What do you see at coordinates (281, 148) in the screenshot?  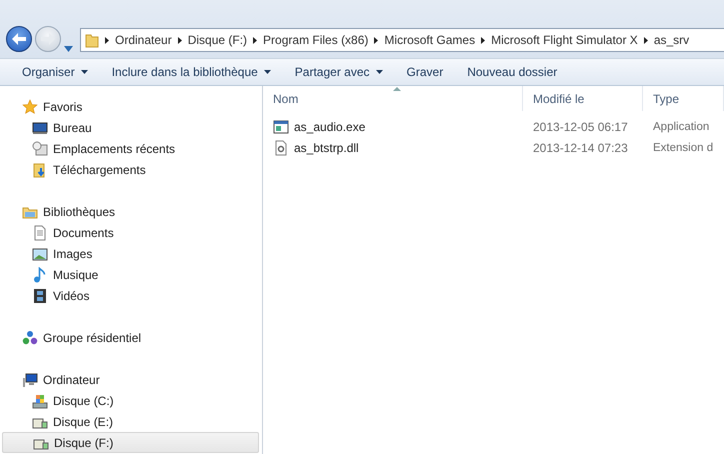 I see `settings-file-icon` at bounding box center [281, 148].